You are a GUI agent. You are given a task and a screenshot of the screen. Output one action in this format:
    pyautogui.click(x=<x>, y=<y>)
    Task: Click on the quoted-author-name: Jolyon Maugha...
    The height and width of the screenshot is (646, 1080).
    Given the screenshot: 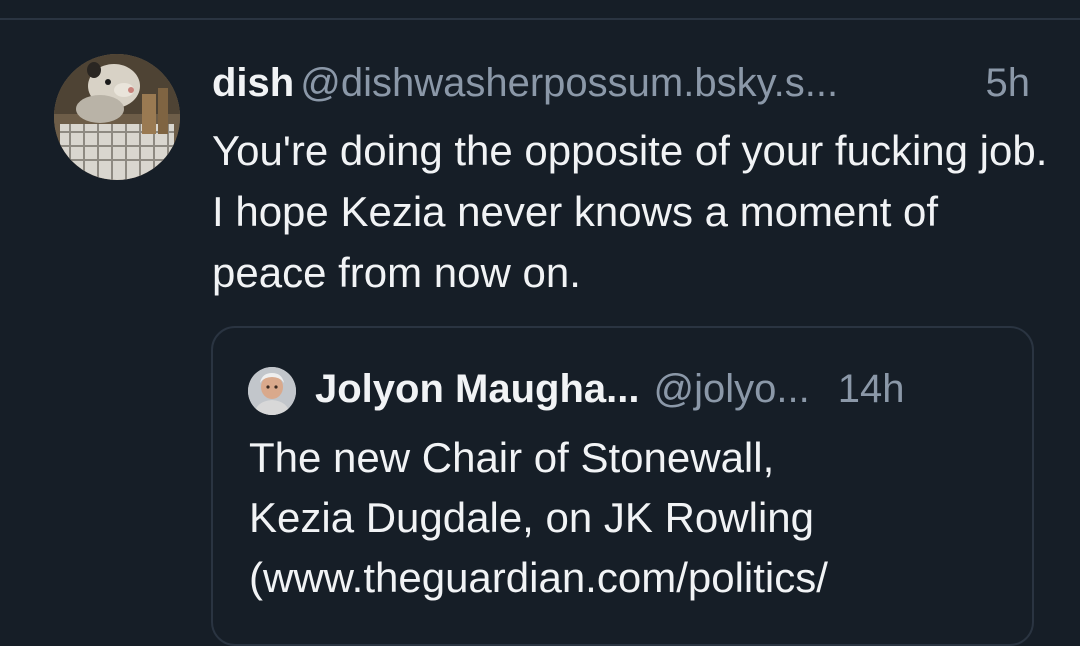 What is the action you would take?
    pyautogui.click(x=477, y=389)
    